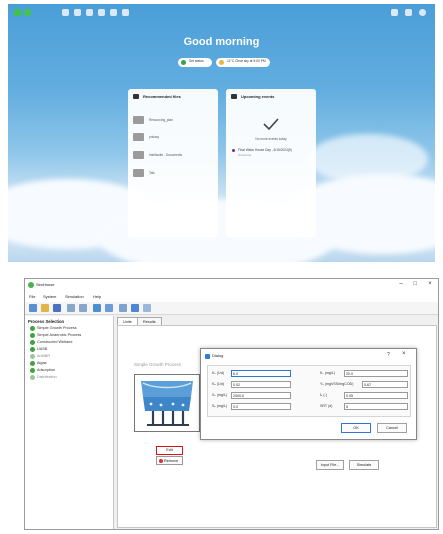 The image size is (443, 534). What do you see at coordinates (71, 308) in the screenshot?
I see `zoom-in-icon` at bounding box center [71, 308].